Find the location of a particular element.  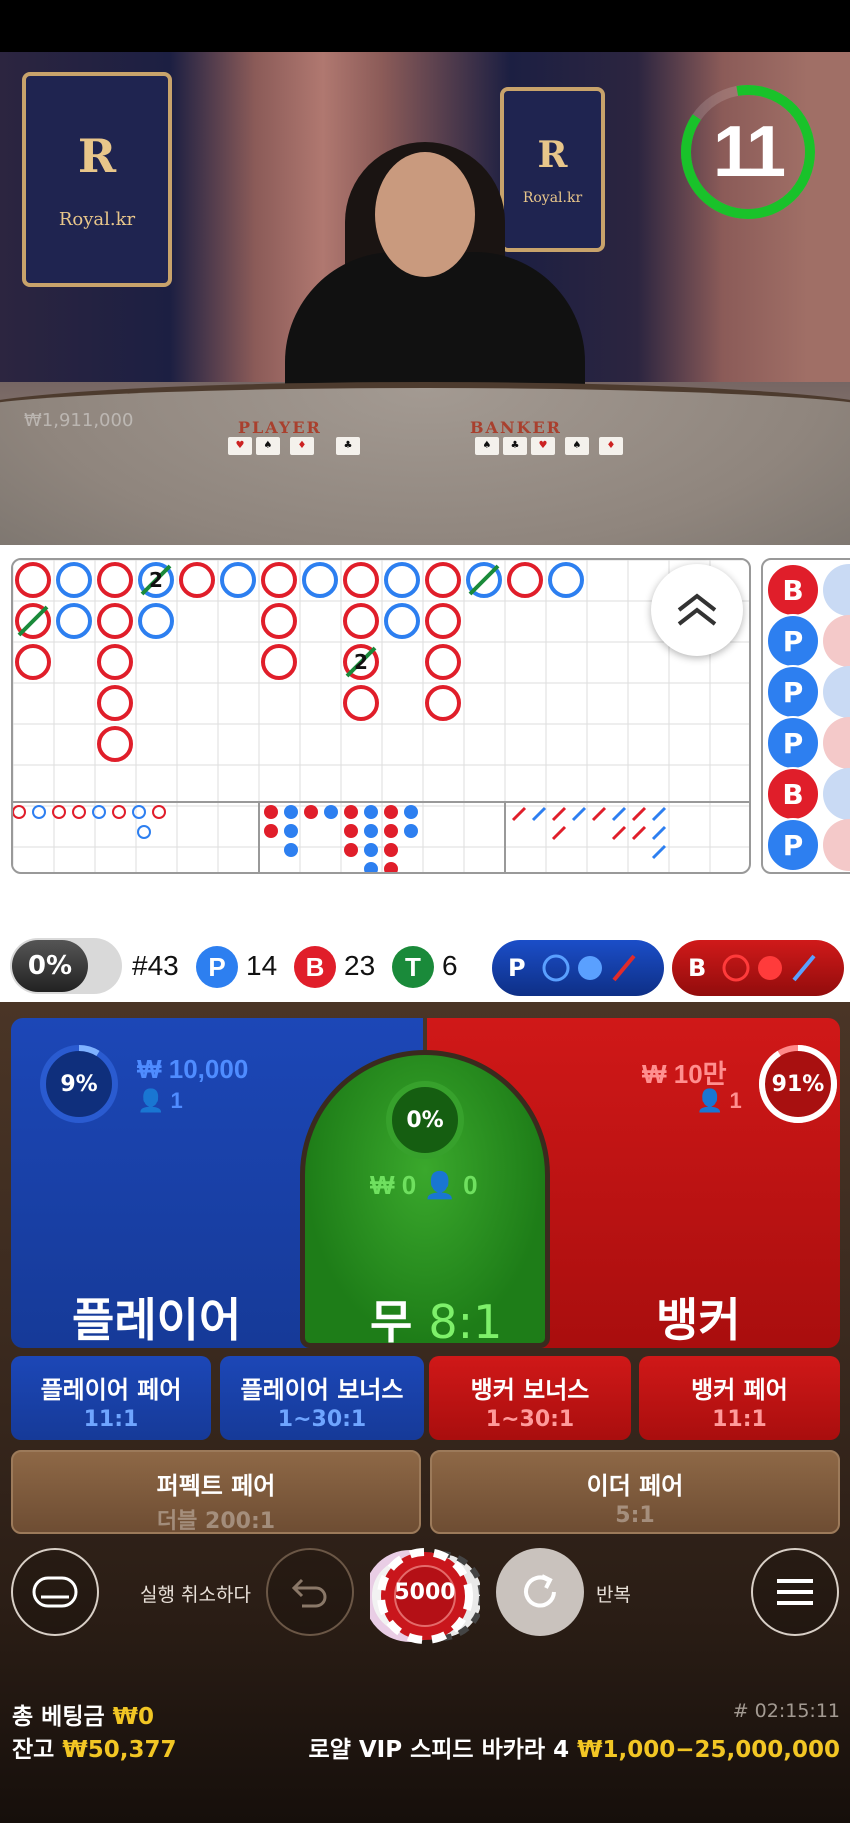

tie-bet-label: 무 8:1 is located at coordinates (436, 1319).